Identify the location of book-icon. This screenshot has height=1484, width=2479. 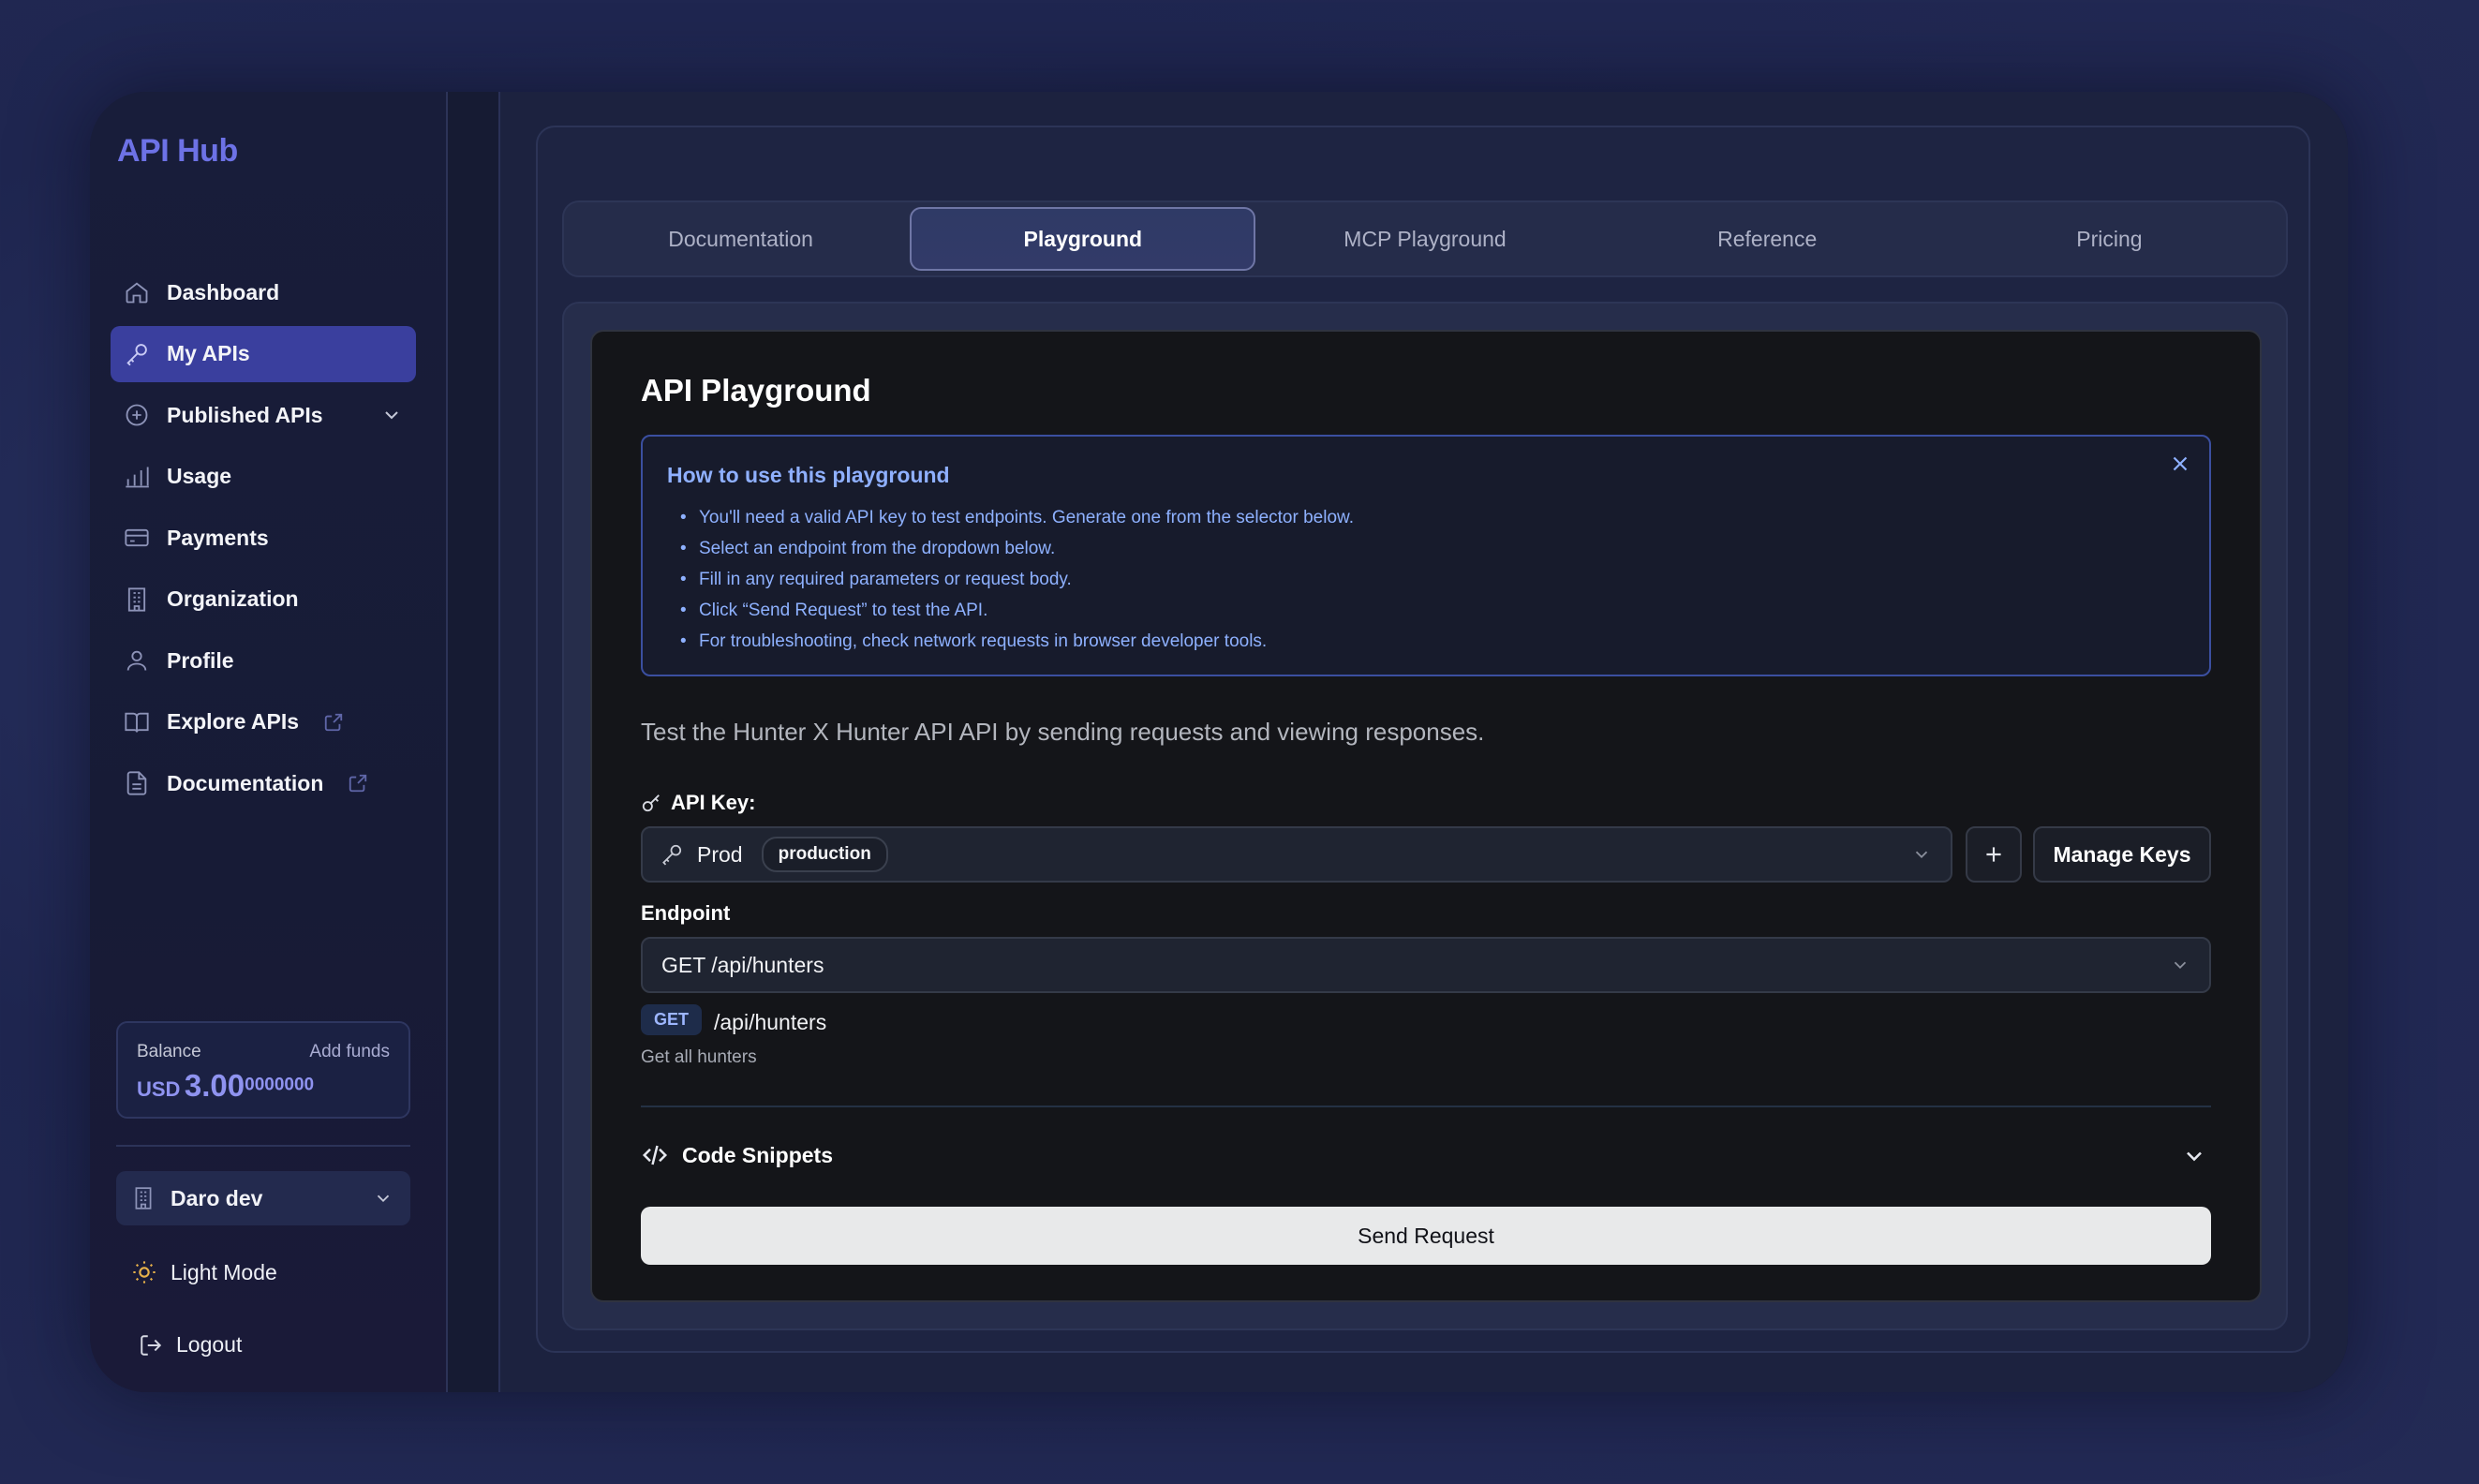
(137, 722).